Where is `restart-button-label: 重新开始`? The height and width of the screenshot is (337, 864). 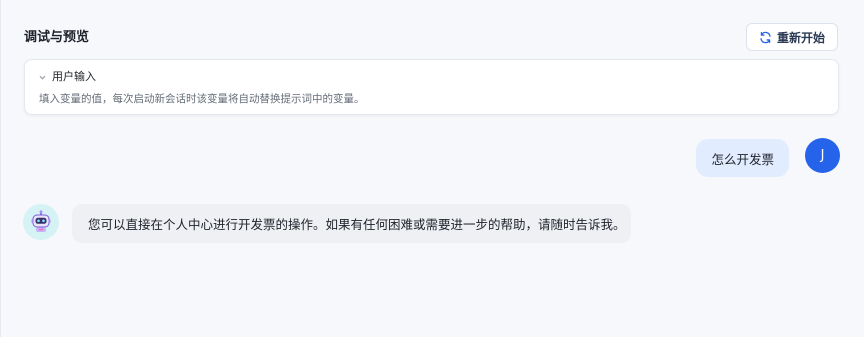
restart-button-label: 重新开始 is located at coordinates (800, 37).